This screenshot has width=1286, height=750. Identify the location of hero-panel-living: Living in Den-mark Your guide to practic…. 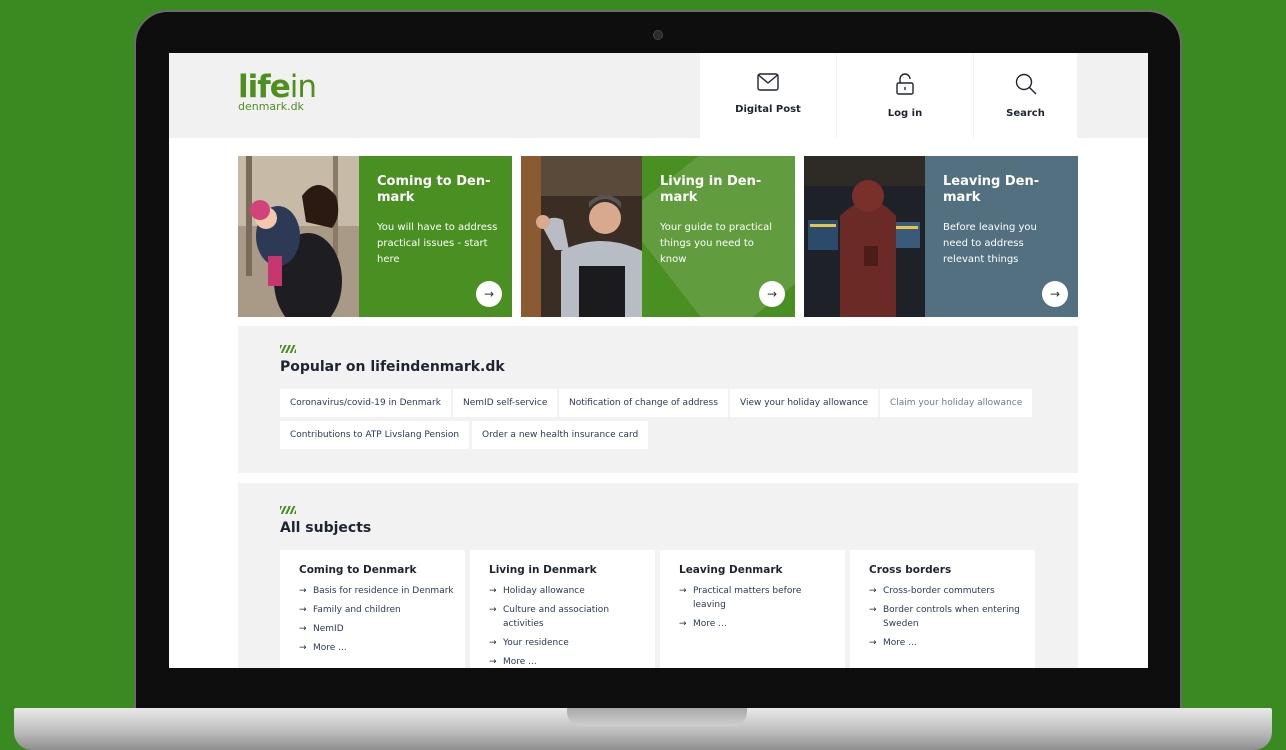
(718, 236).